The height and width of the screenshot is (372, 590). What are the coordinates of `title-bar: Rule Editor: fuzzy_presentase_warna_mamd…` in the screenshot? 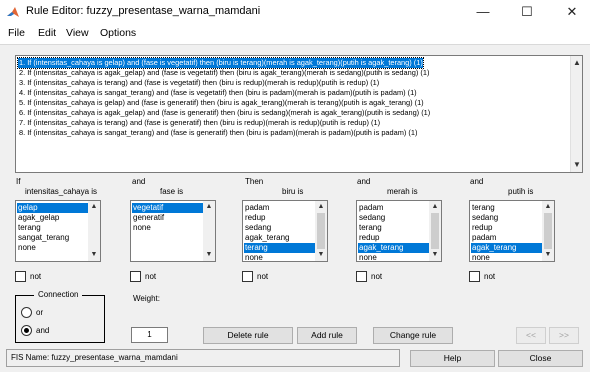 It's located at (295, 12).